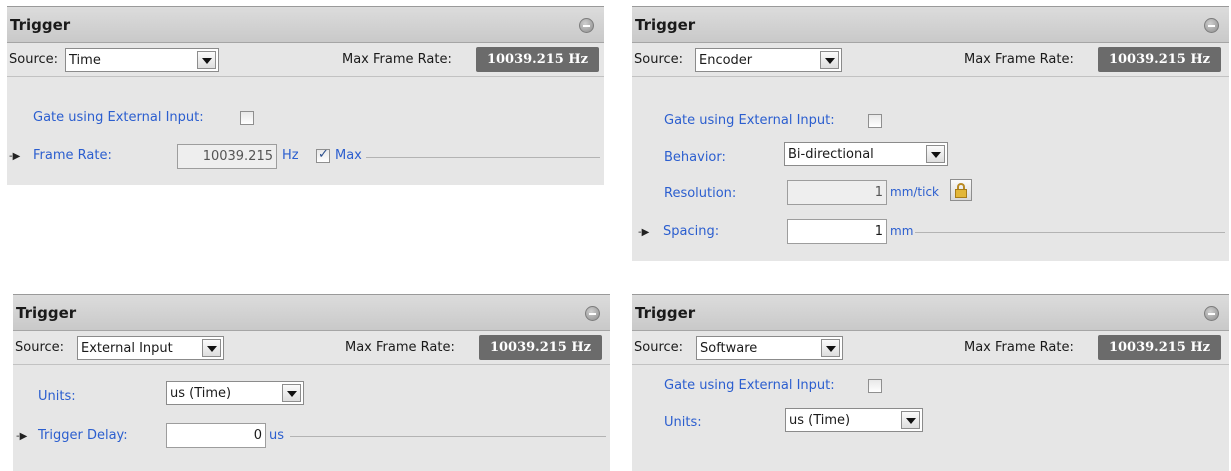 This screenshot has width=1231, height=471. Describe the element at coordinates (695, 157) in the screenshot. I see `behavior-label: Behavior:` at that location.